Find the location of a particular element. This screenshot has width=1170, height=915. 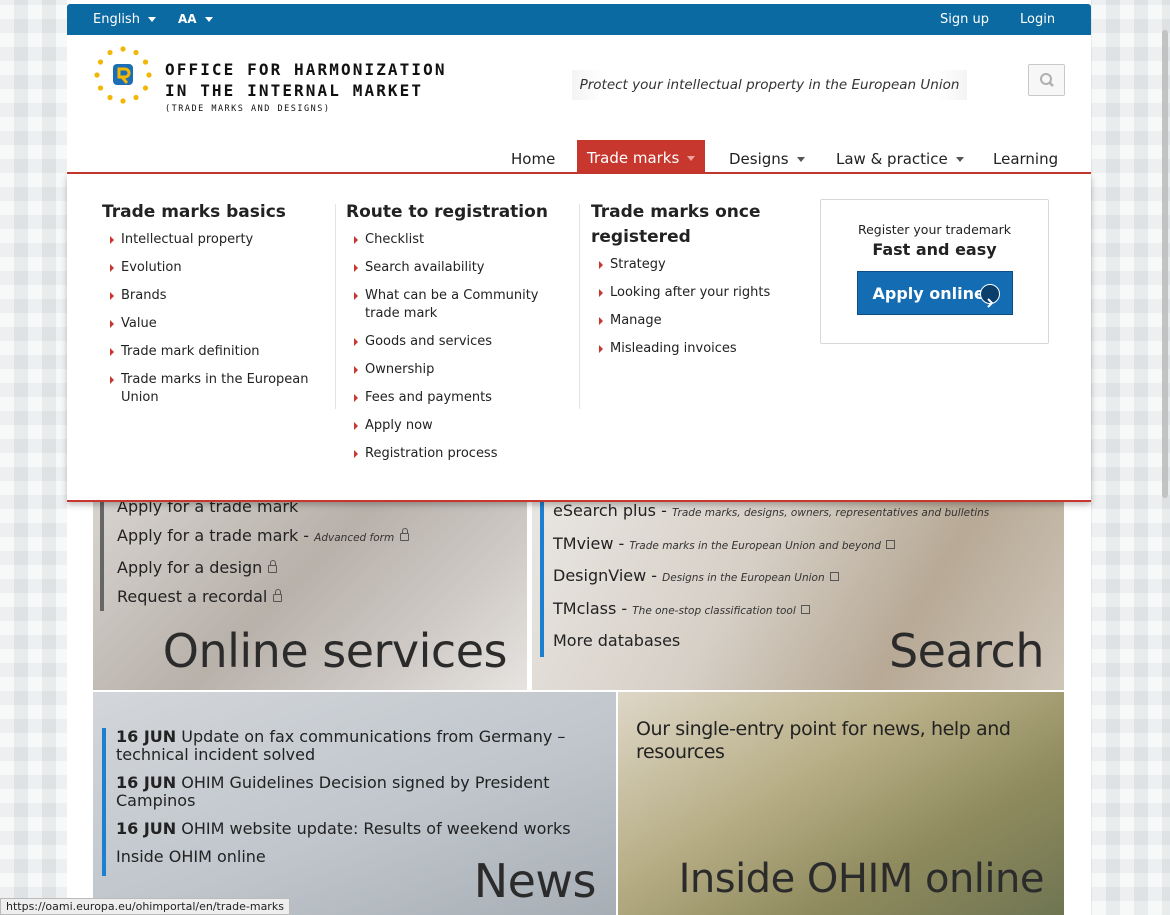

nav-designs: Designs is located at coordinates (767, 156).